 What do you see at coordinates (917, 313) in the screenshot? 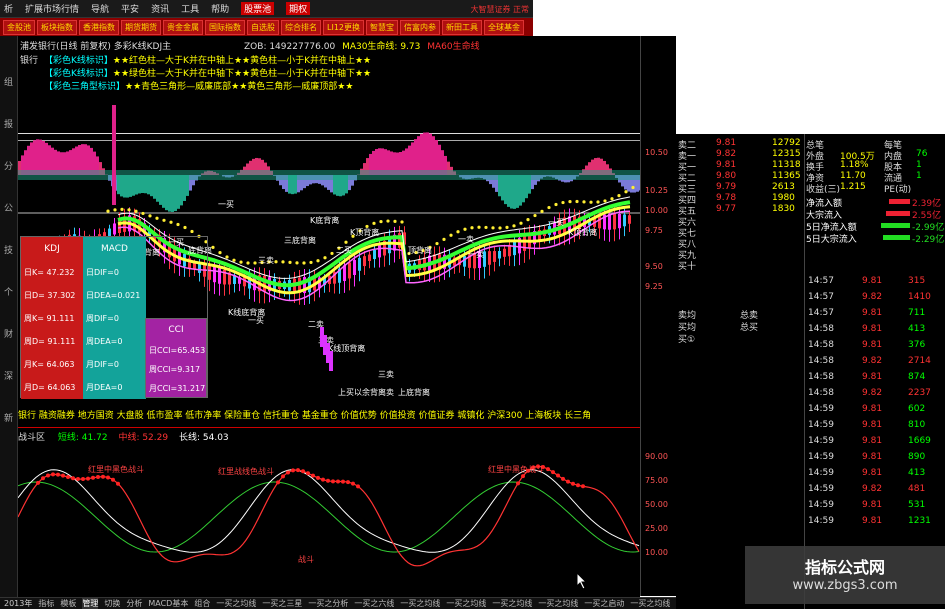
I see `tick-volume: 711` at bounding box center [917, 313].